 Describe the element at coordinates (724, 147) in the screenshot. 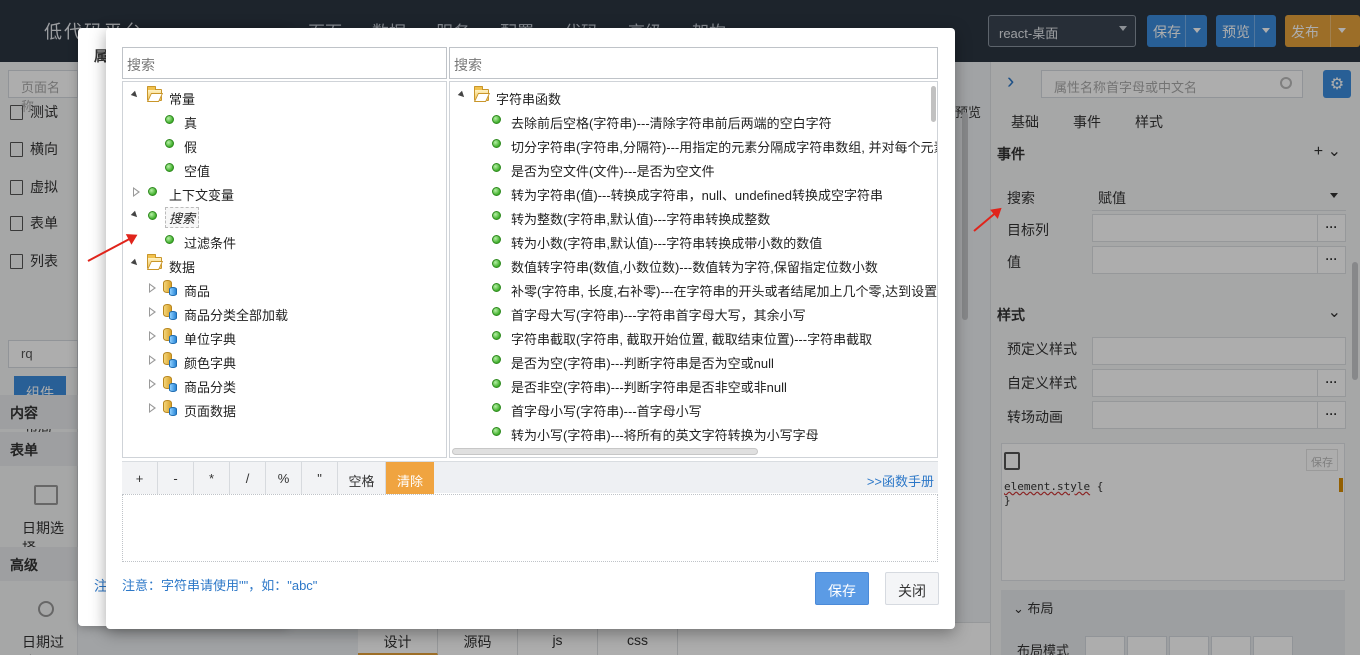

I see `function-label: 切分字符串(字符串,分隔符)---用指定的元素分隔成字符串数组, 并对每个元素` at that location.